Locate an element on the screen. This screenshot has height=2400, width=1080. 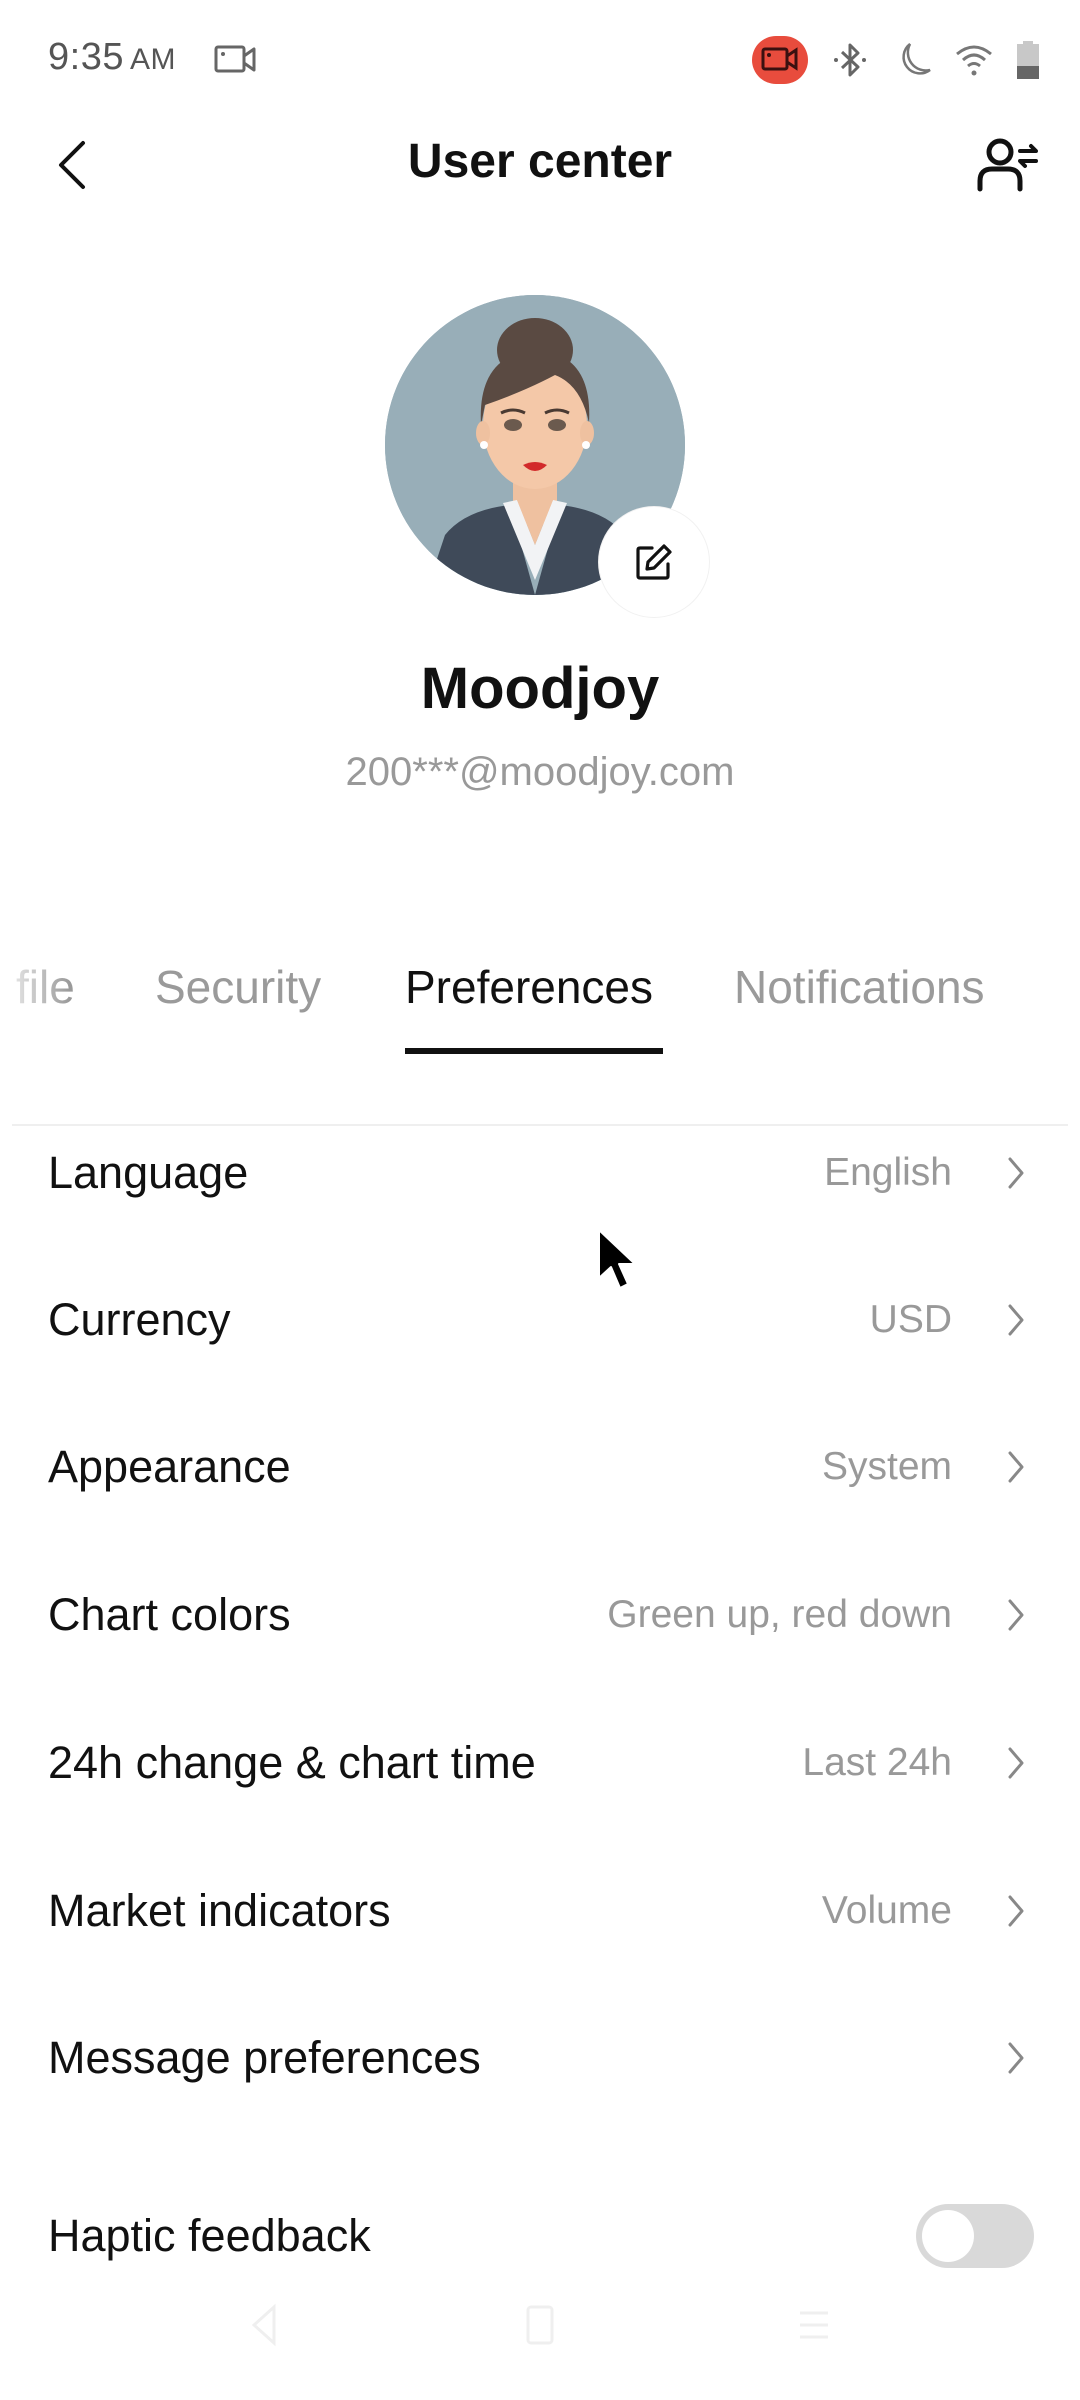
bluetooth-icon is located at coordinates (850, 60).